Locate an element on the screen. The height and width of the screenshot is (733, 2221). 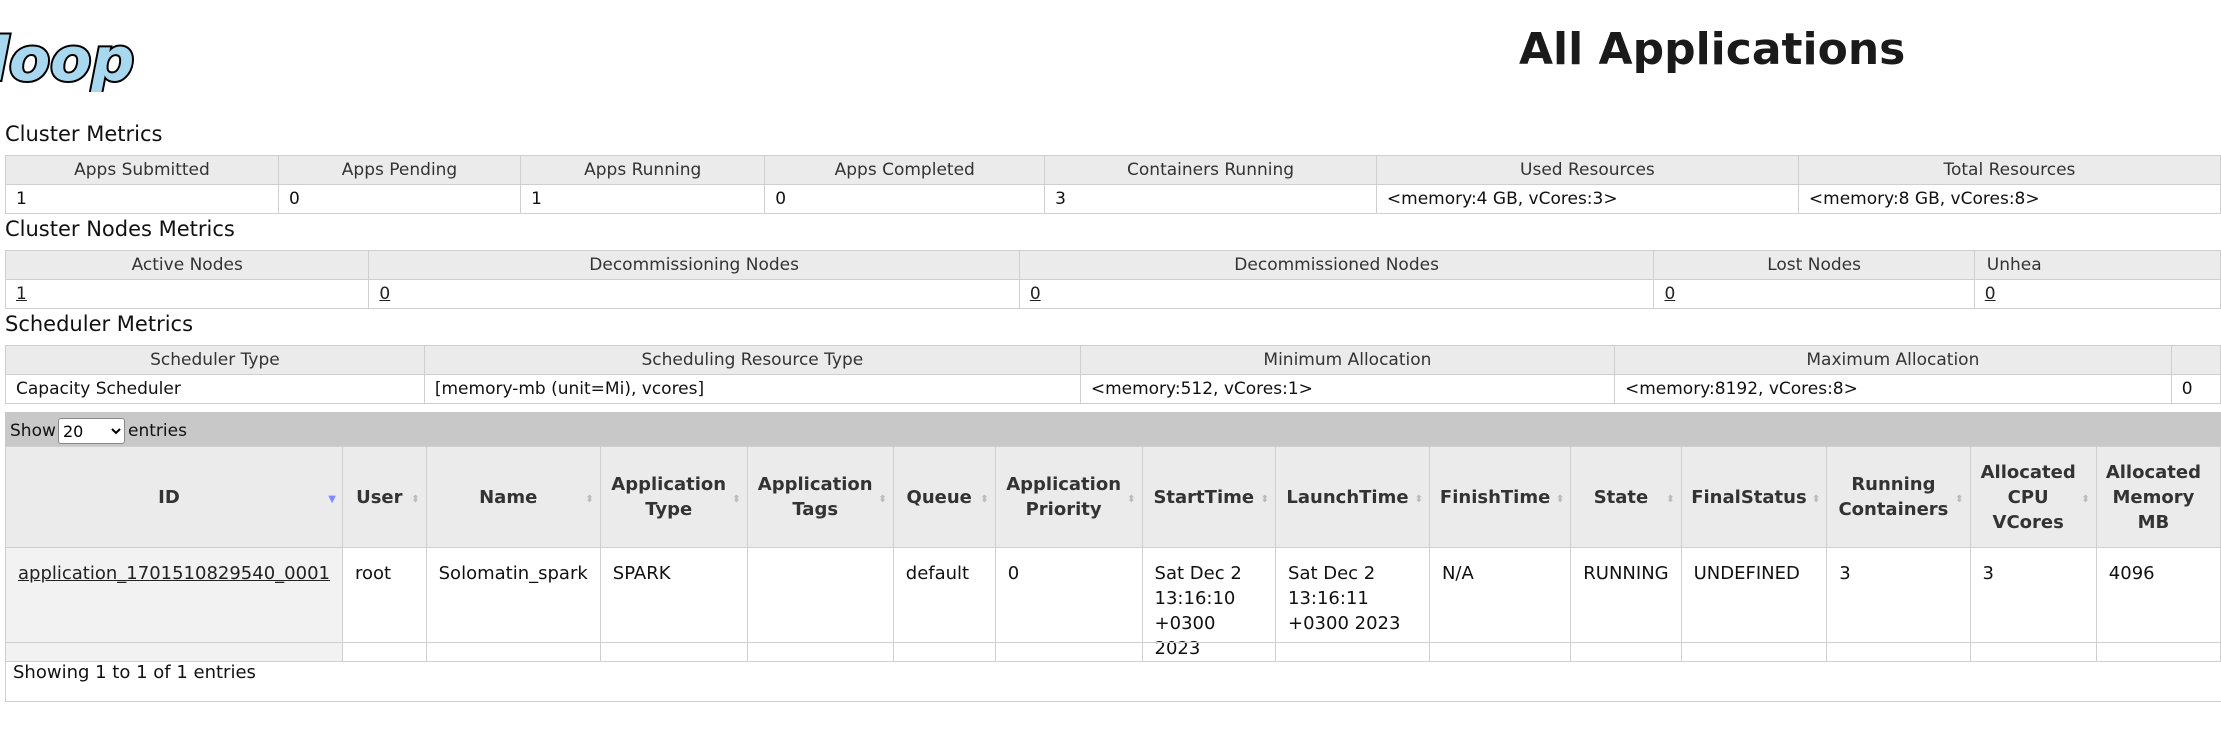
col-header: Scheduling Resource Type is located at coordinates (752, 360).